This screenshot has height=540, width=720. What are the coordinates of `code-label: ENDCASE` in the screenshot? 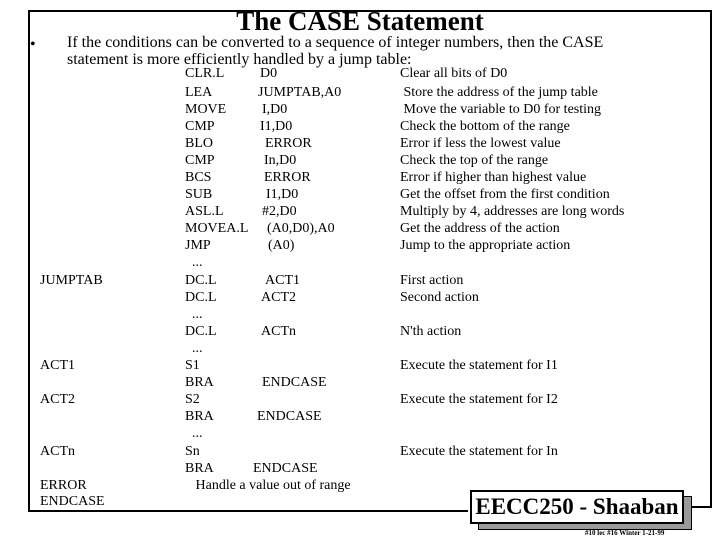 It's located at (72, 501).